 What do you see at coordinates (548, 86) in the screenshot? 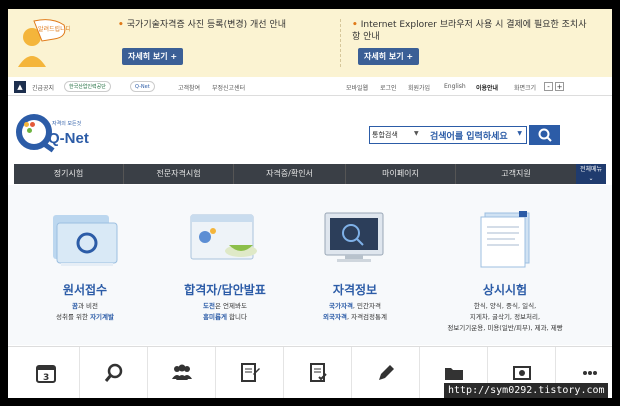
I see `zoom-out-button: -` at bounding box center [548, 86].